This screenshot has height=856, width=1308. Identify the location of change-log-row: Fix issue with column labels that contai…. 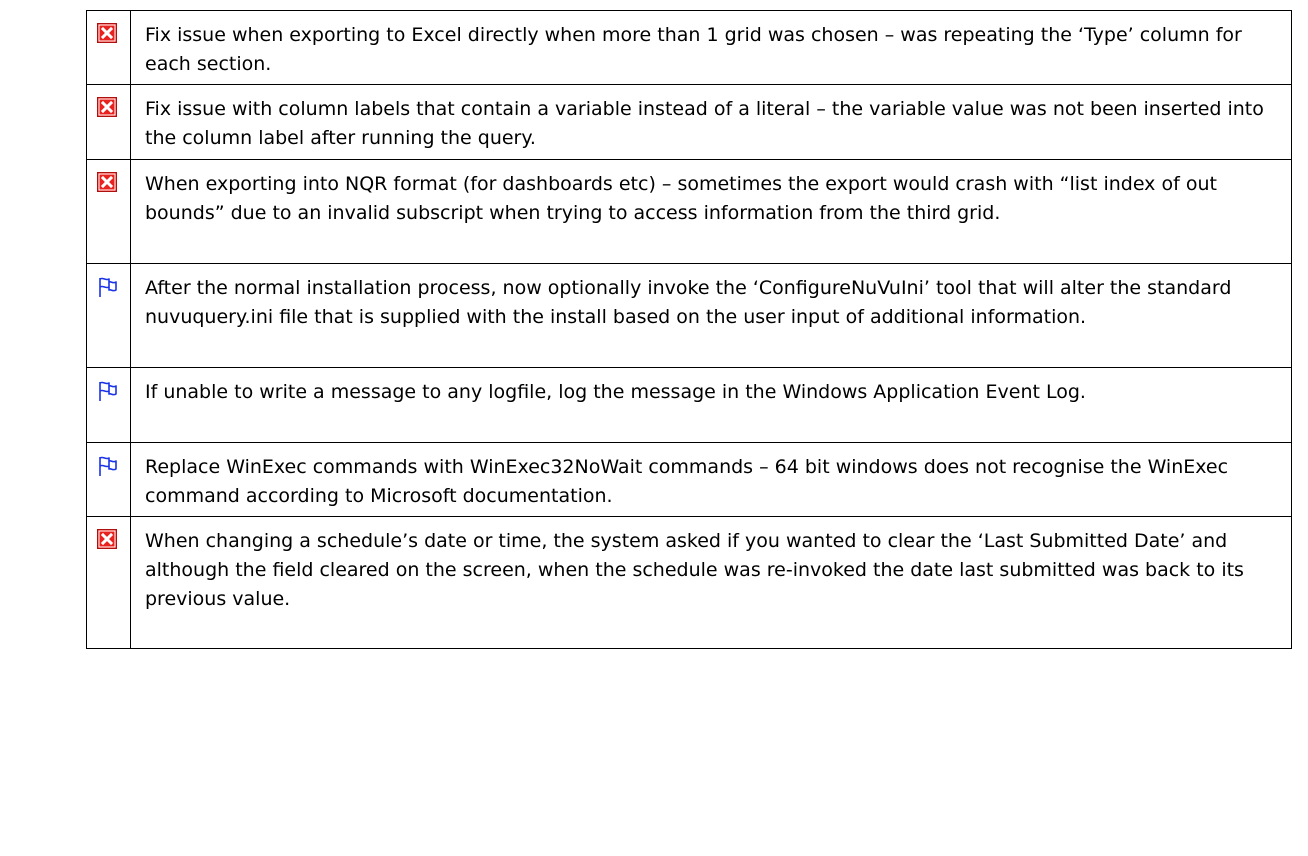
(689, 122).